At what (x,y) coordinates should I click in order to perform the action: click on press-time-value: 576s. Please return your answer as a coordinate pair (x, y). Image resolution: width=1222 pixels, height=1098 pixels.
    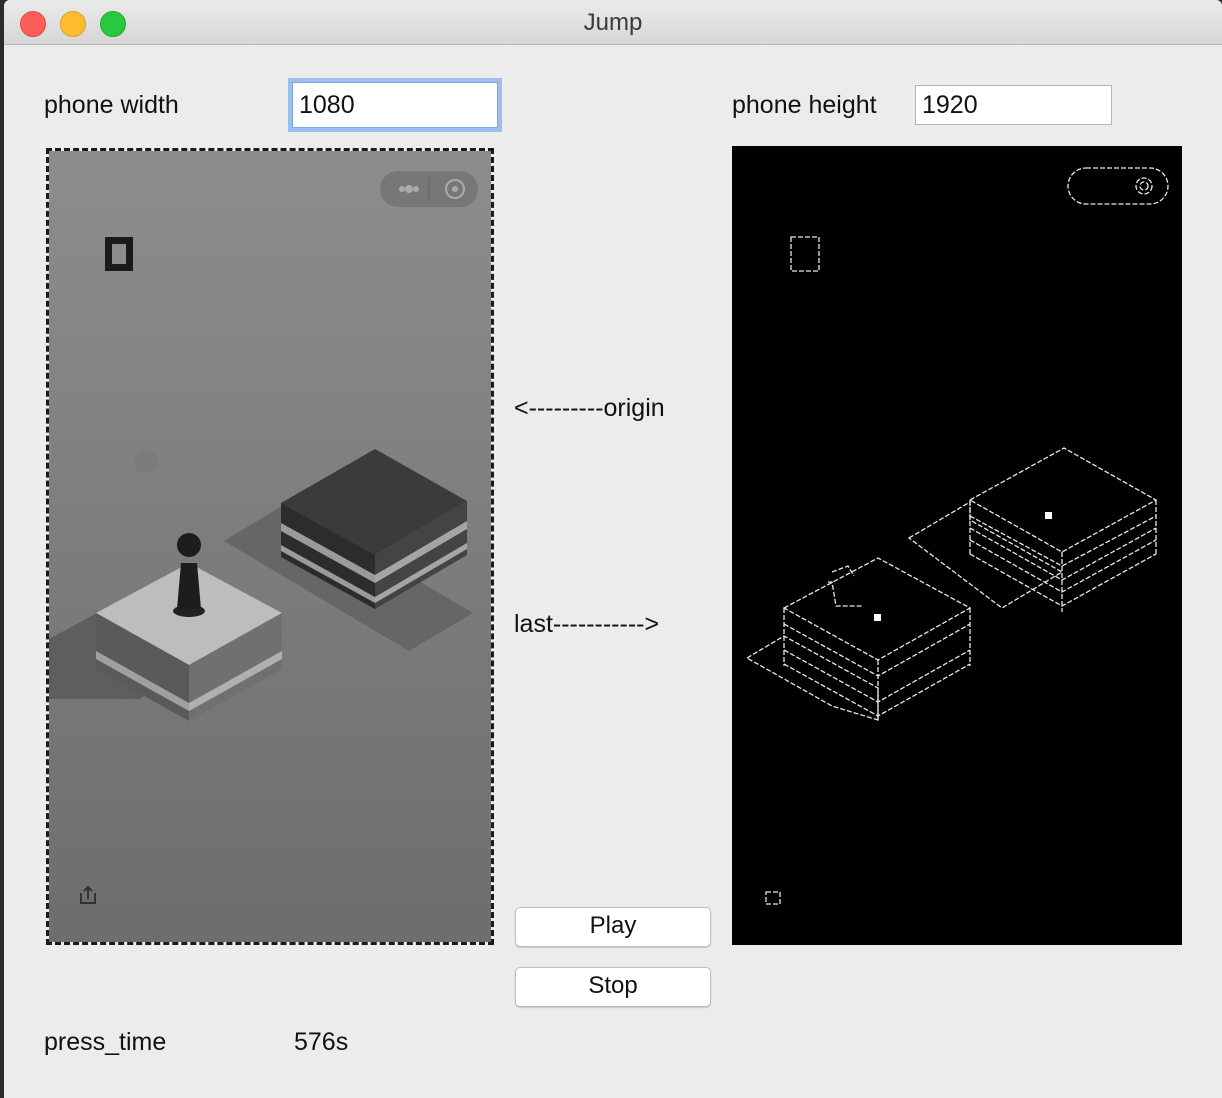
    Looking at the image, I should click on (321, 1042).